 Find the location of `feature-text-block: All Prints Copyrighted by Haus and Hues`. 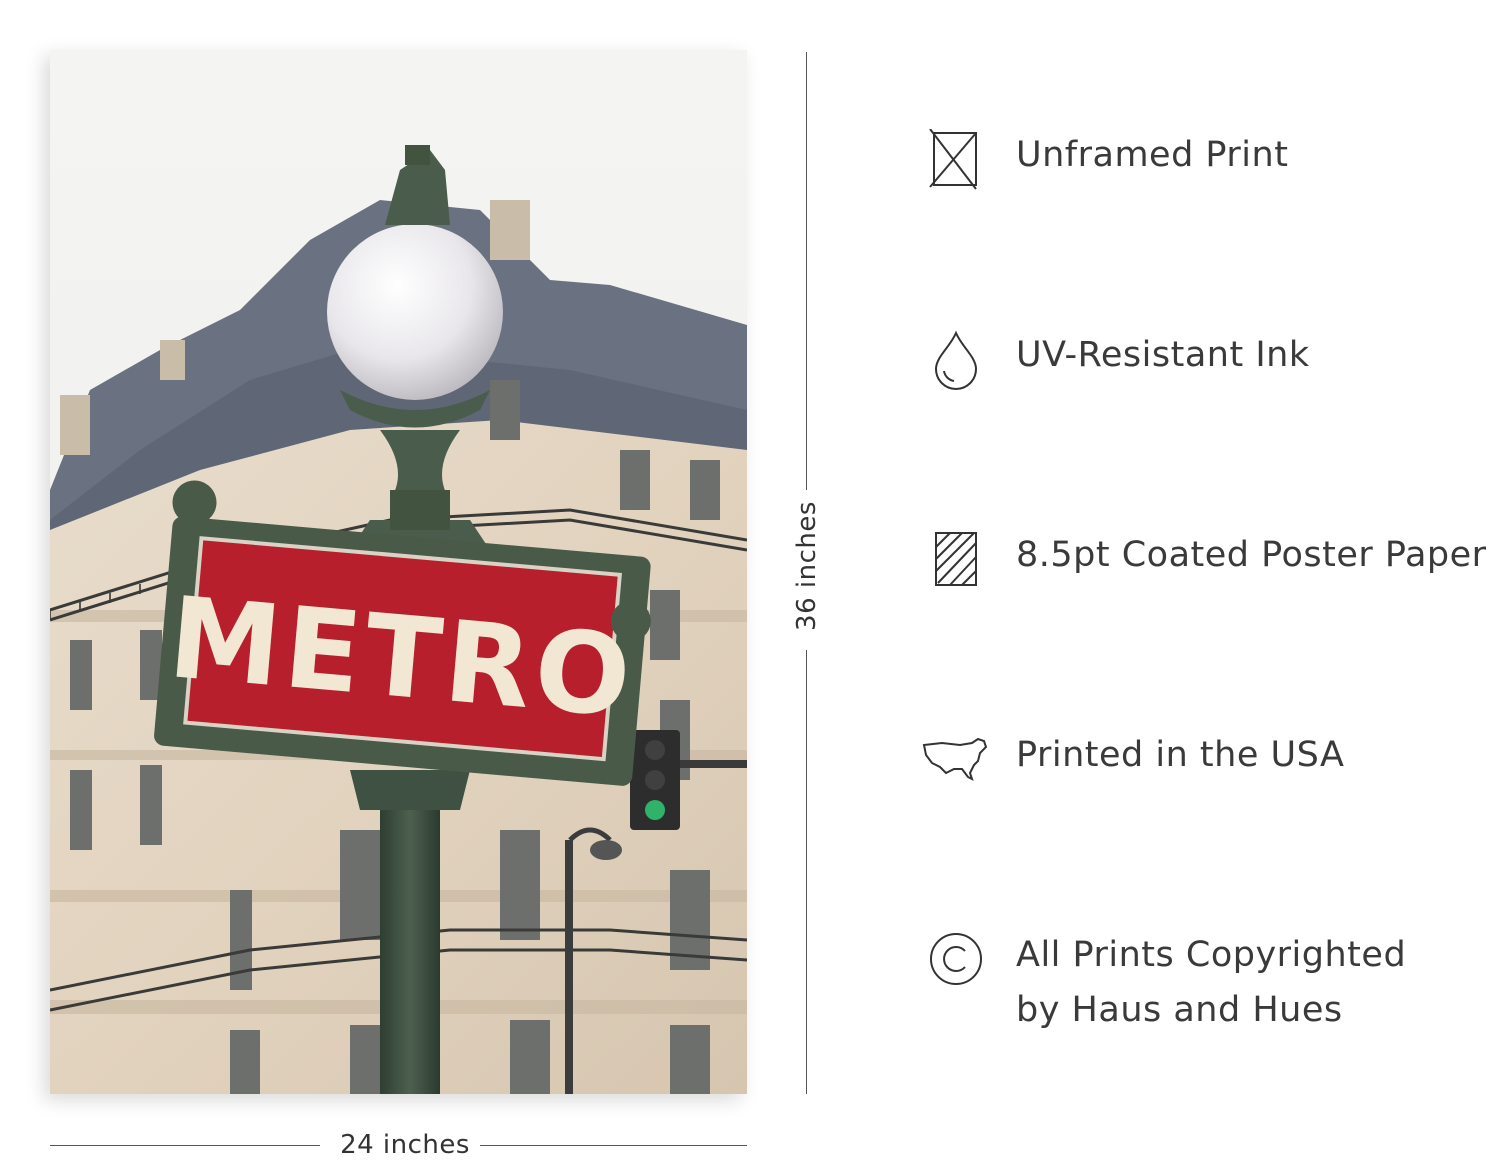

feature-text-block: All Prints Copyrighted by Haus and Hues is located at coordinates (1211, 983).